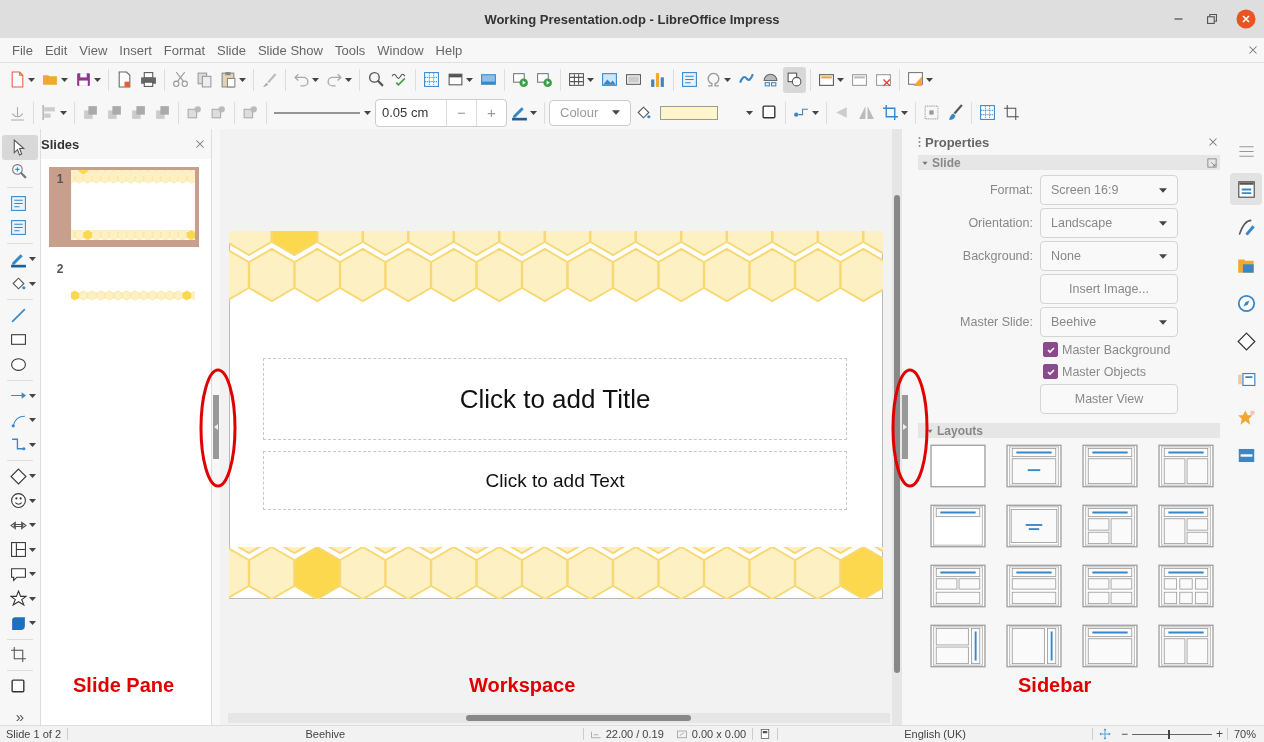 The width and height of the screenshot is (1264, 742). I want to click on cursor-position: 22.00 / 0.19, so click(634, 734).